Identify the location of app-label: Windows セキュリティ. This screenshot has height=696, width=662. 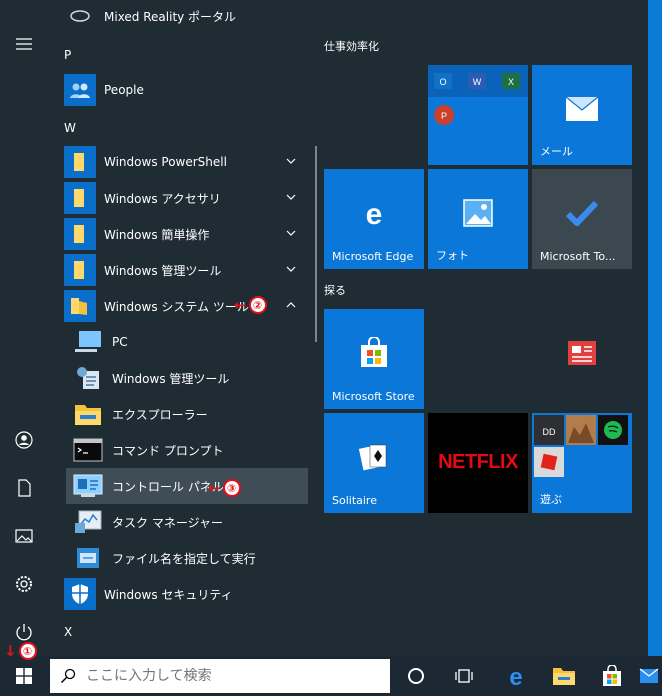
(168, 594).